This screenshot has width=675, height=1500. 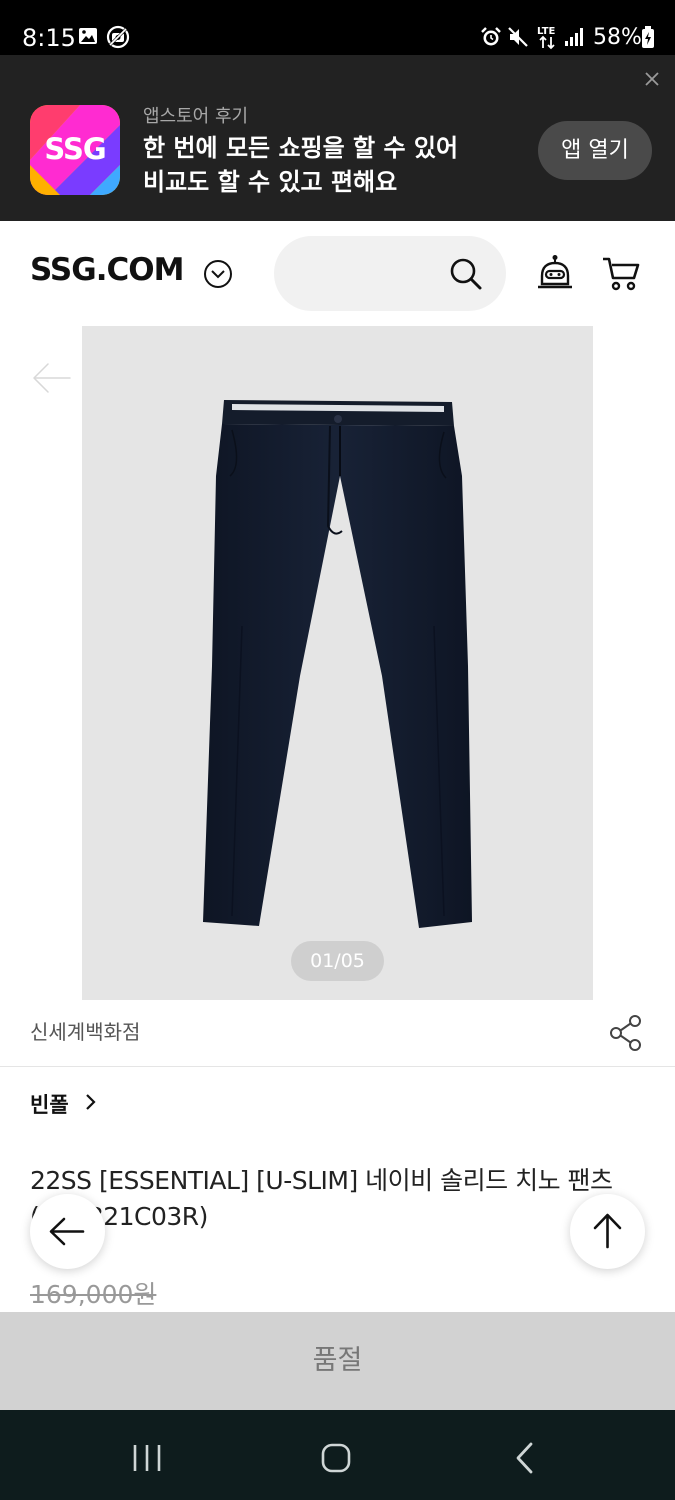 What do you see at coordinates (107, 270) in the screenshot?
I see `site-logo: SSG.COM` at bounding box center [107, 270].